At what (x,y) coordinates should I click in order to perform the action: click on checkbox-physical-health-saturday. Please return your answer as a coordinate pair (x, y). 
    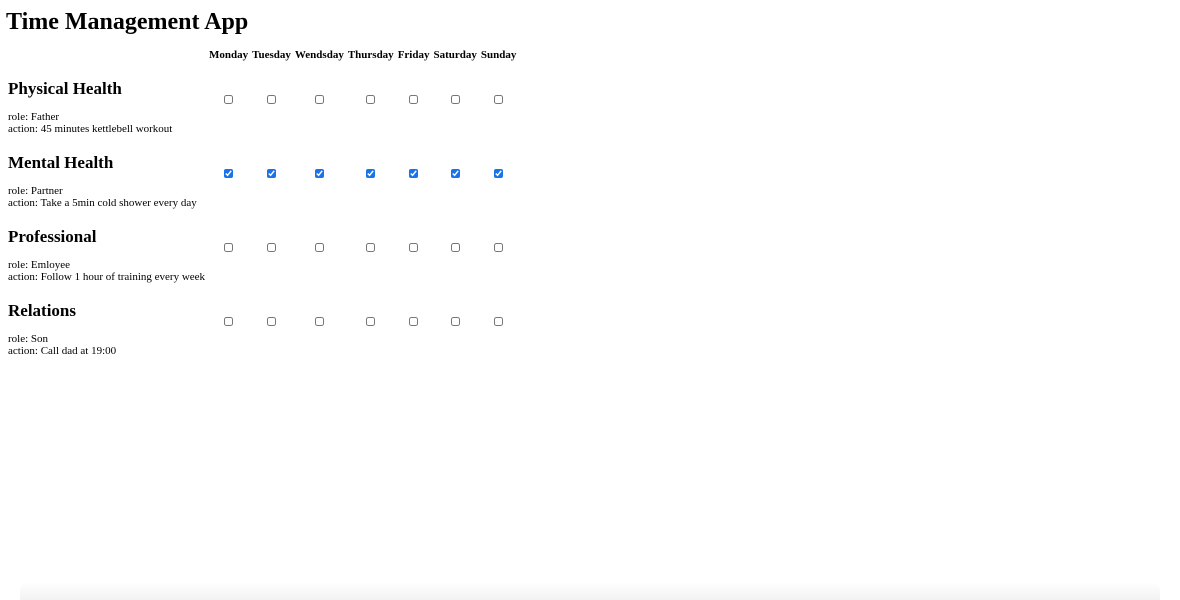
    Looking at the image, I should click on (455, 99).